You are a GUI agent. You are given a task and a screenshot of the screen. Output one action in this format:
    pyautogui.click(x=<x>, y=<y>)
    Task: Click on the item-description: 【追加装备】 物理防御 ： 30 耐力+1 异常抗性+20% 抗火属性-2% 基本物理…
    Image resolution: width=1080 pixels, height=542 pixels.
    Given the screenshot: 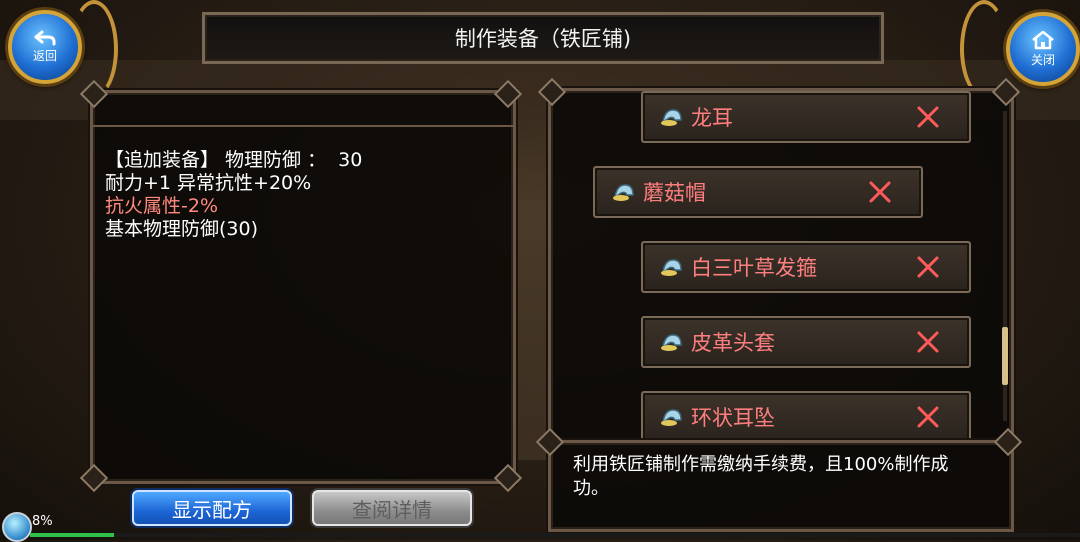 What is the action you would take?
    pyautogui.click(x=233, y=195)
    